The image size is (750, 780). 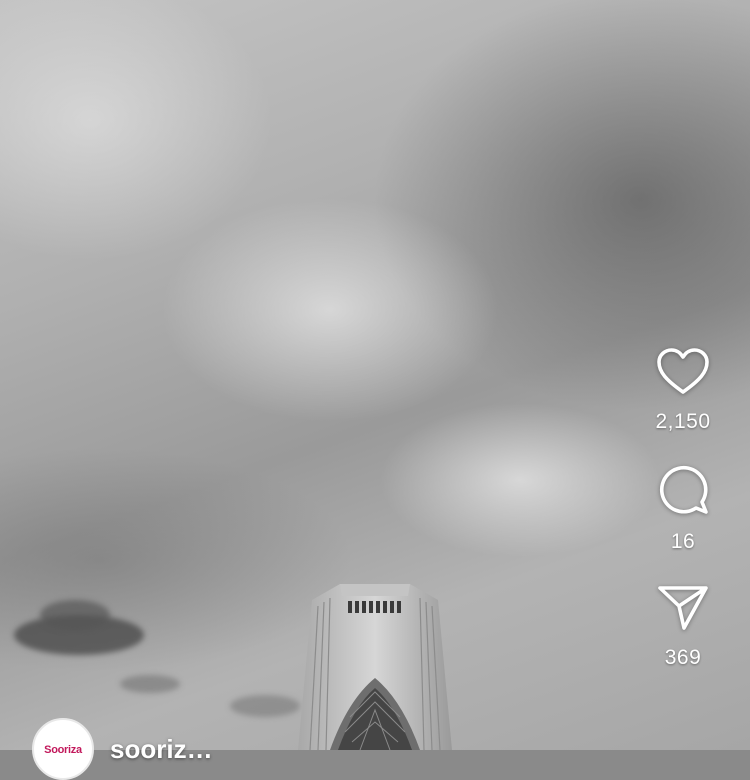 I want to click on avatar: Sooriza, so click(x=63, y=749).